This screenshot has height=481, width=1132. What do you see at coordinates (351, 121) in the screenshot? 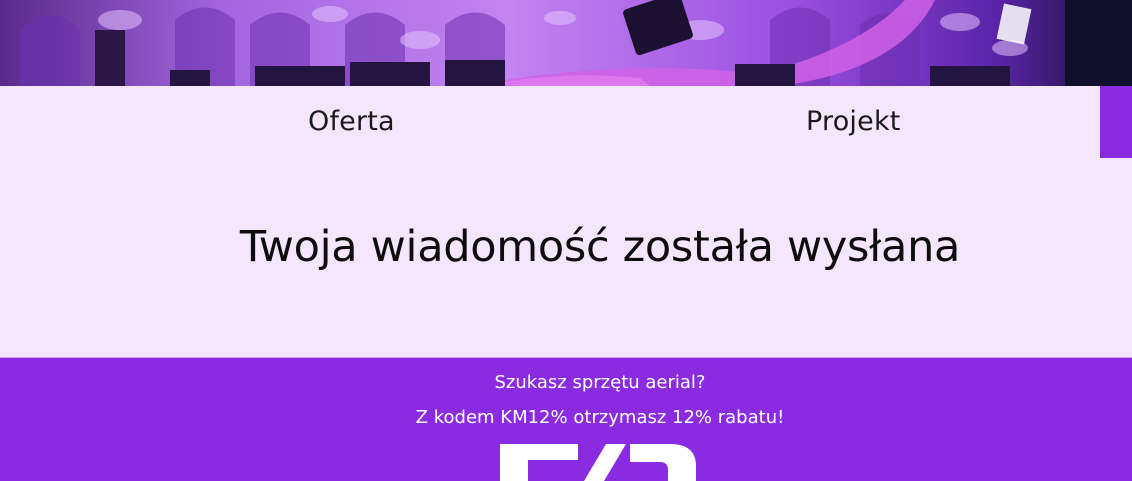
I see `nav-link-oferta: Oferta` at bounding box center [351, 121].